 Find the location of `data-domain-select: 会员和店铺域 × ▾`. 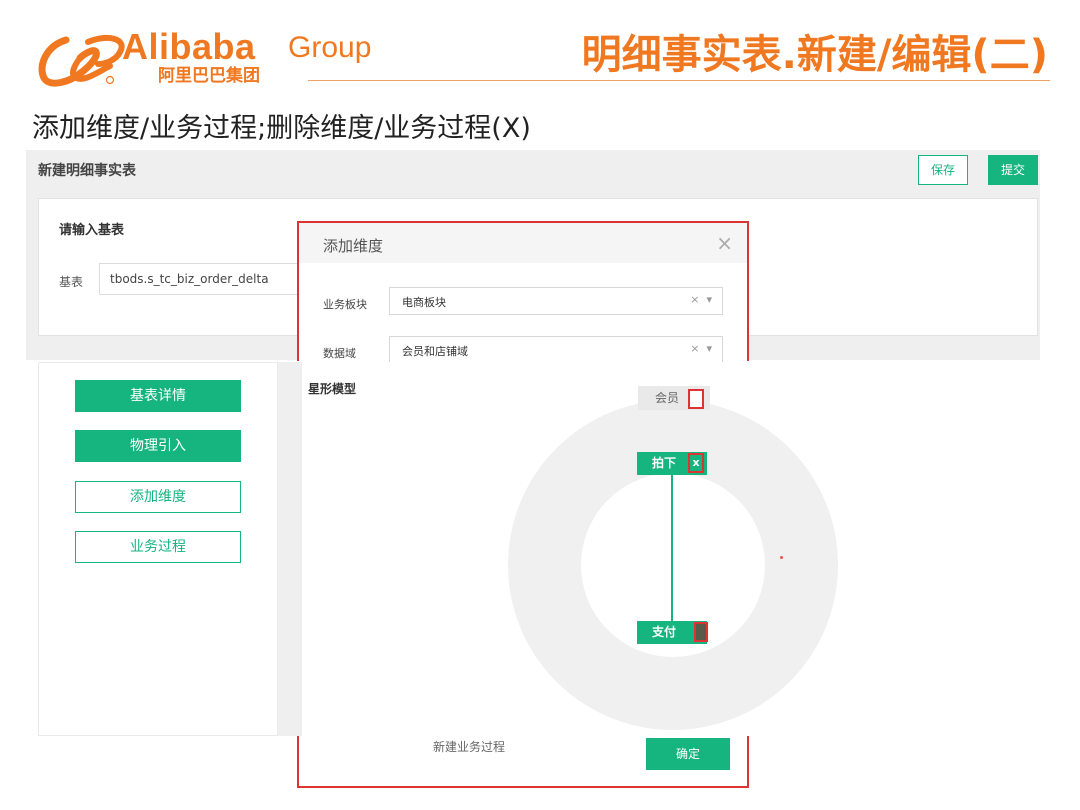

data-domain-select: 会员和店铺域 × ▾ is located at coordinates (556, 349).